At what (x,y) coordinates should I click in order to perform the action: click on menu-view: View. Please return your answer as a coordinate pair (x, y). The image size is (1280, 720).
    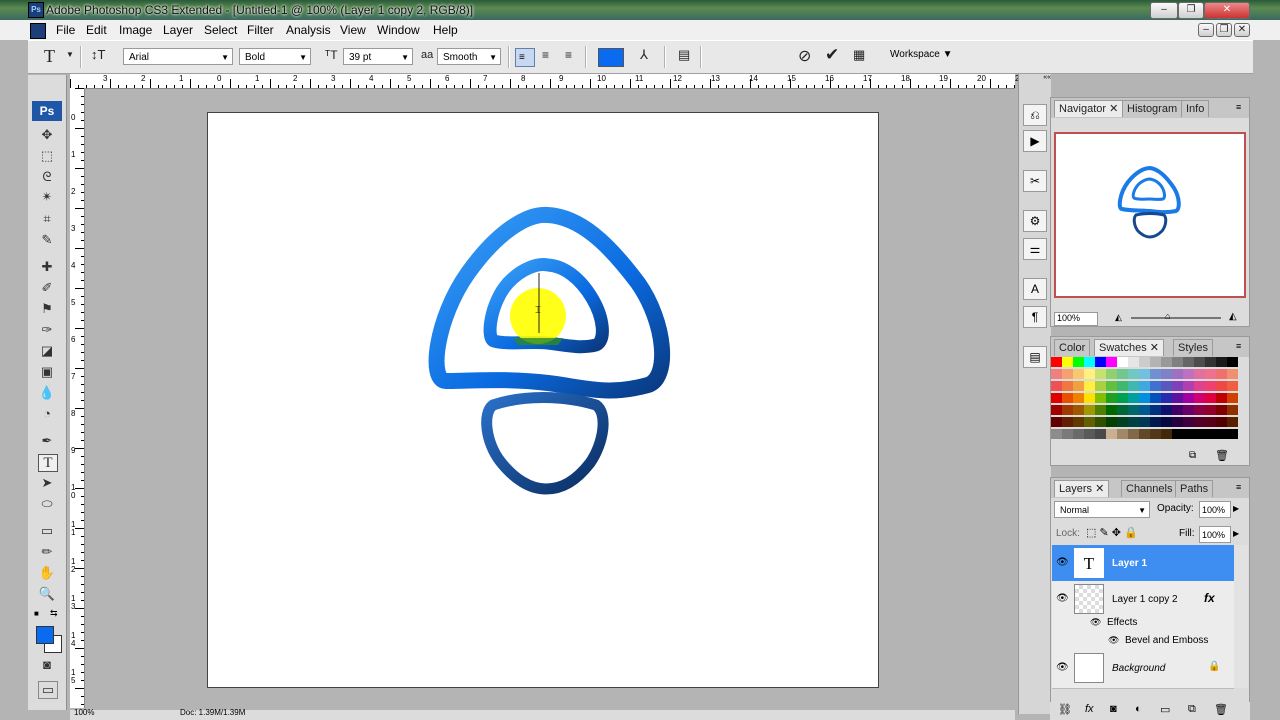
    Looking at the image, I should click on (353, 30).